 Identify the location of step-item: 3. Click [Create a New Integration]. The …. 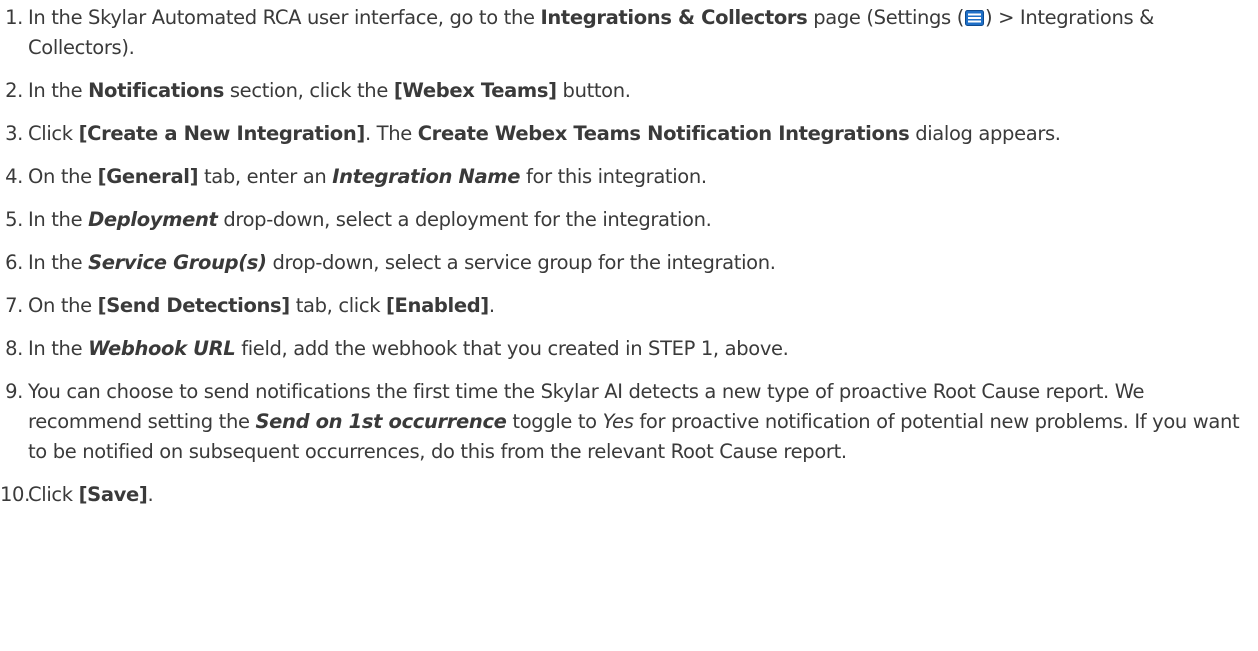
(620, 134).